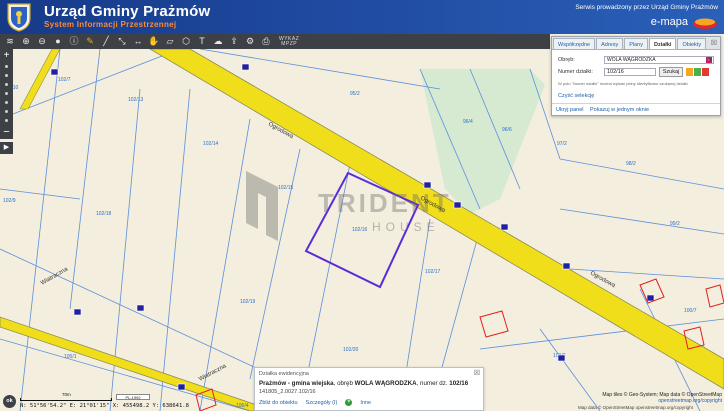  What do you see at coordinates (234, 41) in the screenshot?
I see `share-icon: ⇪` at bounding box center [234, 41].